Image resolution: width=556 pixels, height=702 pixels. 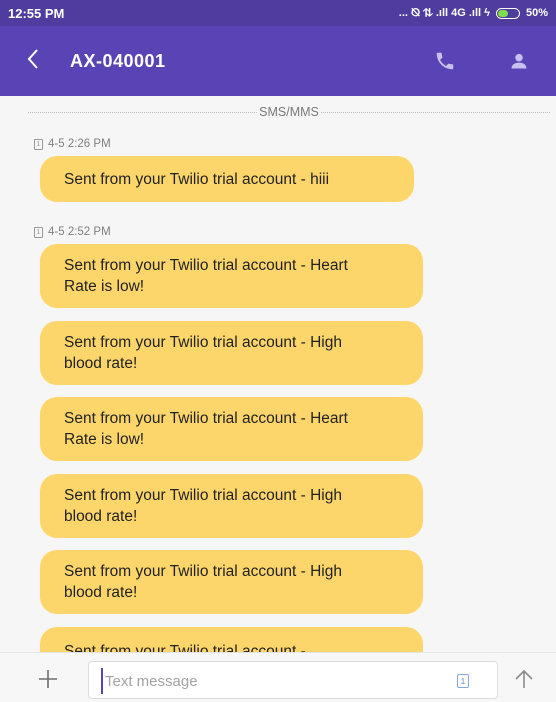 What do you see at coordinates (118, 60) in the screenshot?
I see `contact-title: AX-040001` at bounding box center [118, 60].